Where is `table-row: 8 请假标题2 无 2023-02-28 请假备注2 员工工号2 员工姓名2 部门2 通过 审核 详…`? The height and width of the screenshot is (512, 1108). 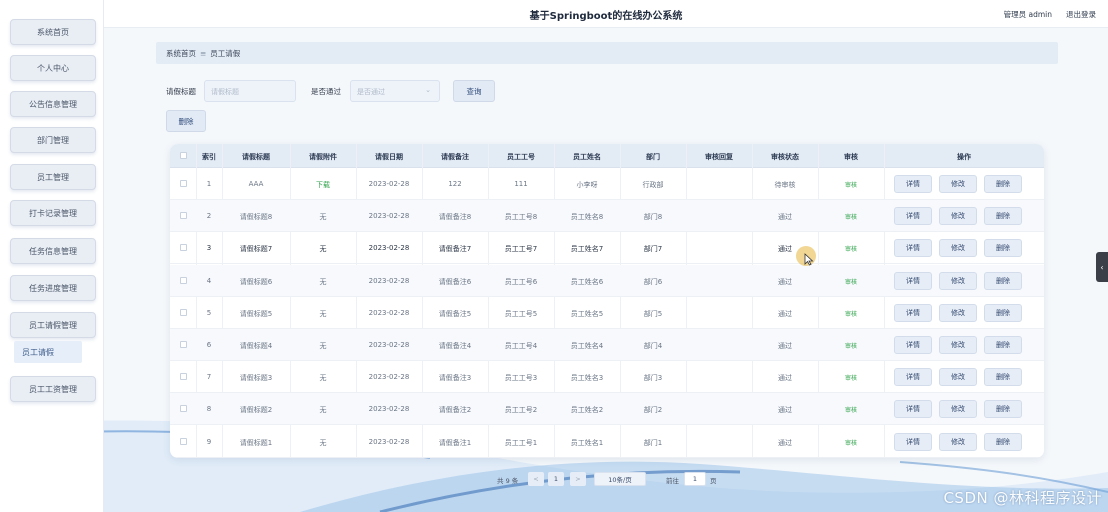
table-row: 8 请假标题2 无 2023-02-28 请假备注2 员工工号2 员工姓名2 部门2 通过 审核 详… is located at coordinates (607, 409).